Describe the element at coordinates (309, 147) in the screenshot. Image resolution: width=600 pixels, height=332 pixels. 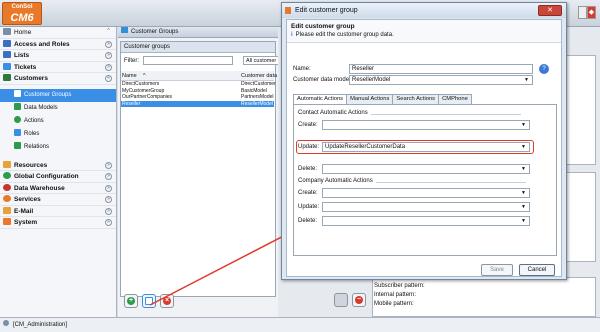
I see `contact-update-label: Update:` at that location.